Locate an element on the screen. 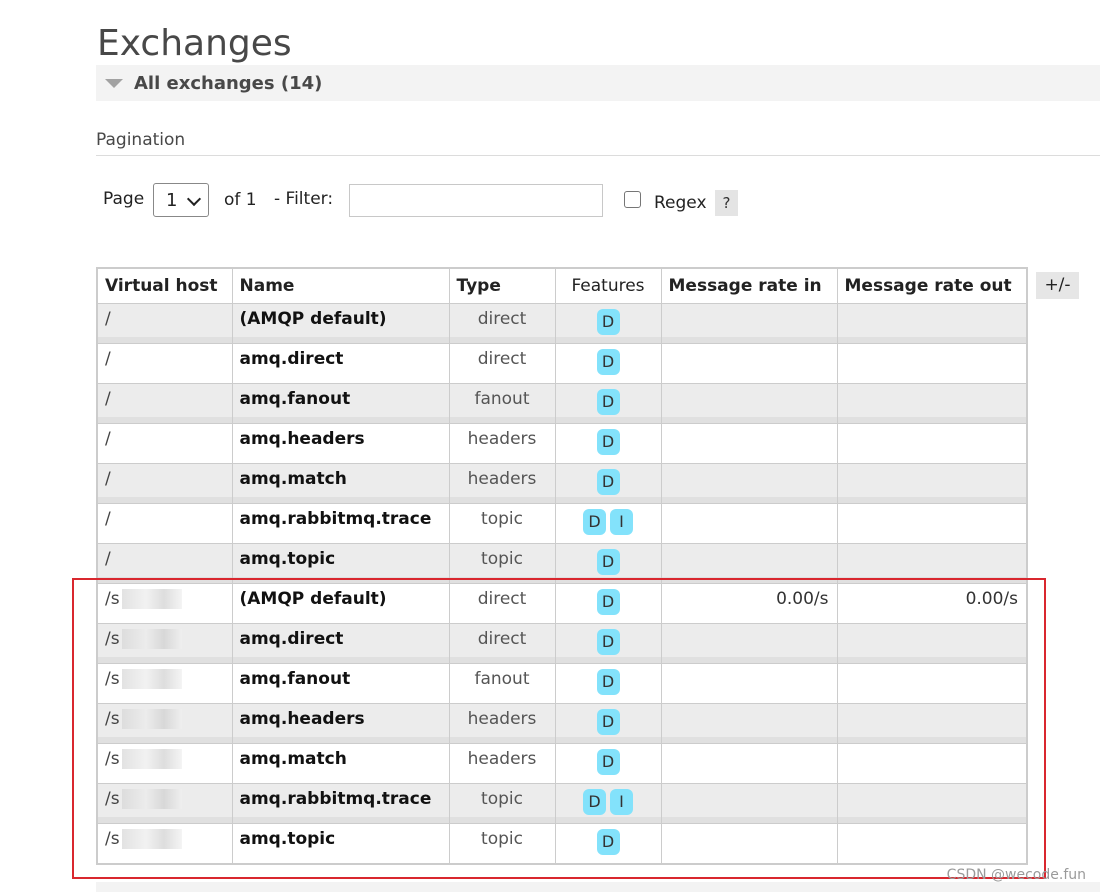 The width and height of the screenshot is (1100, 892). exchange-type: fanout is located at coordinates (502, 683).